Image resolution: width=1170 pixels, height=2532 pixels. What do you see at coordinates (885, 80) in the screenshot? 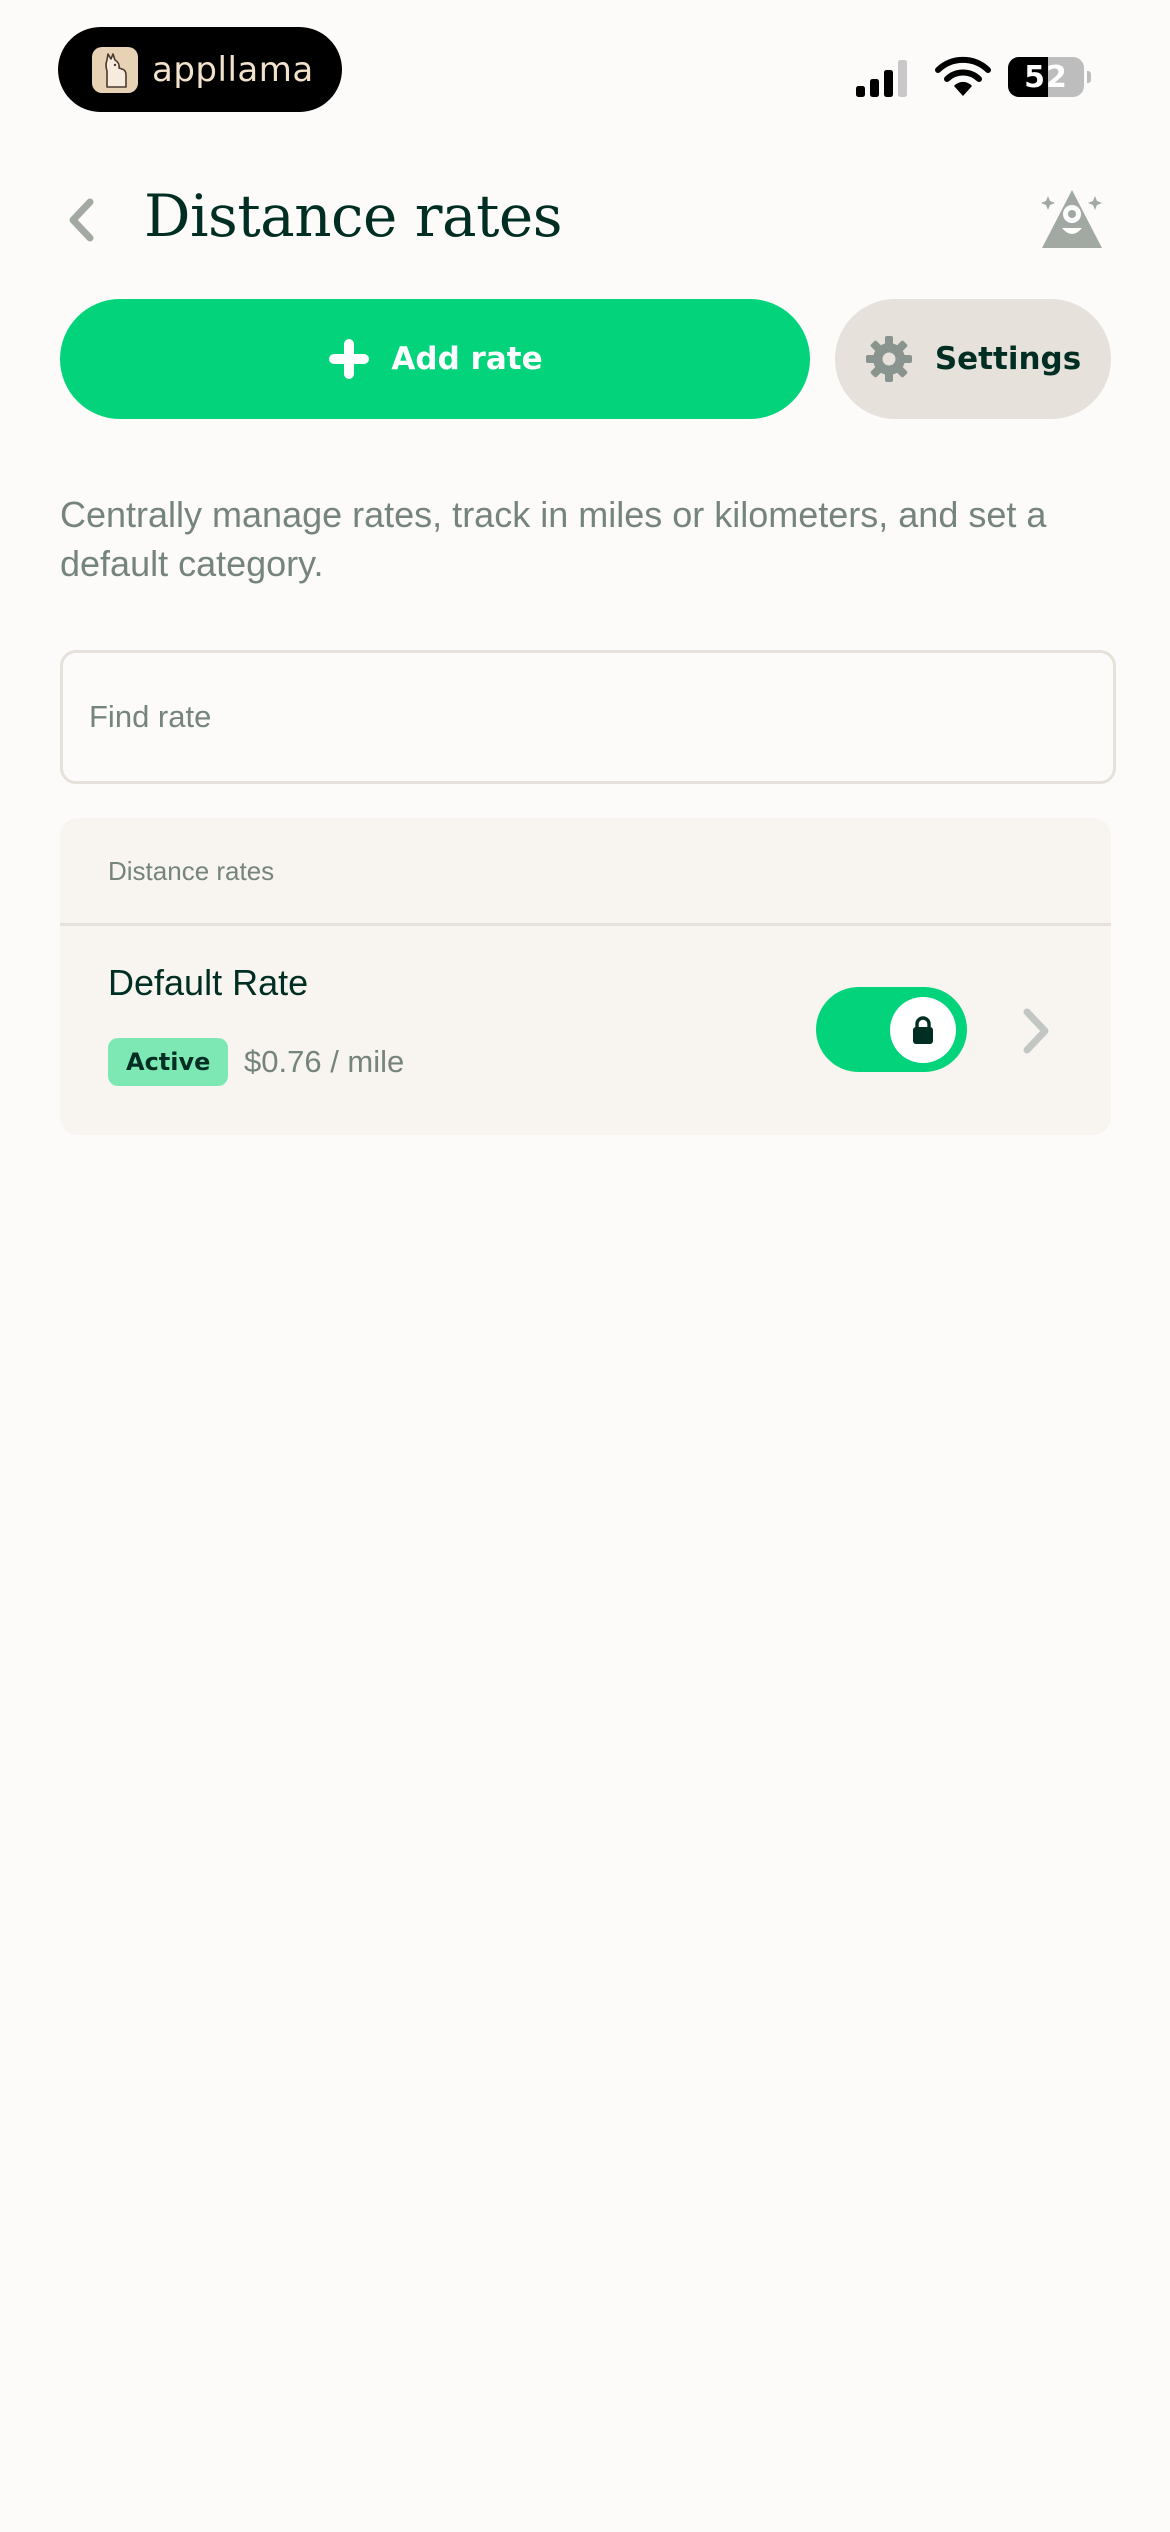
I see `cellular-signal-icon` at bounding box center [885, 80].